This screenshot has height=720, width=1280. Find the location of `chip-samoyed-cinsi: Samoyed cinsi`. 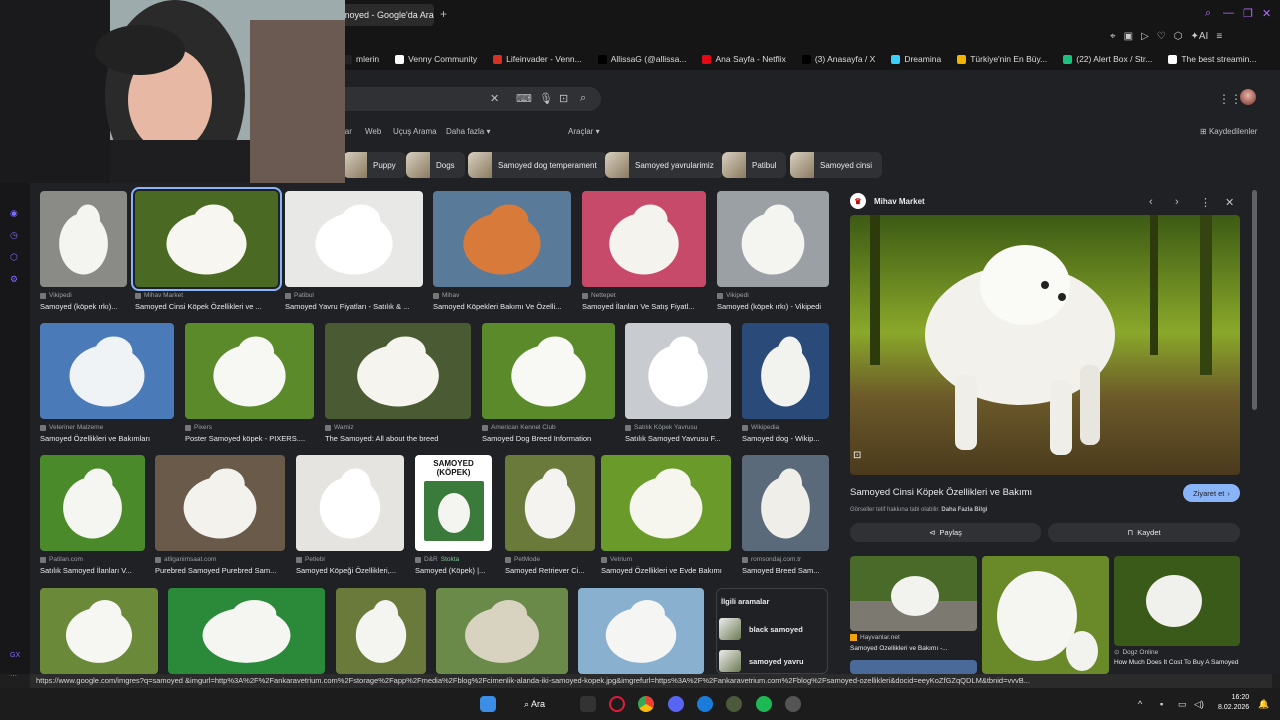

chip-samoyed-cinsi: Samoyed cinsi is located at coordinates (836, 165).